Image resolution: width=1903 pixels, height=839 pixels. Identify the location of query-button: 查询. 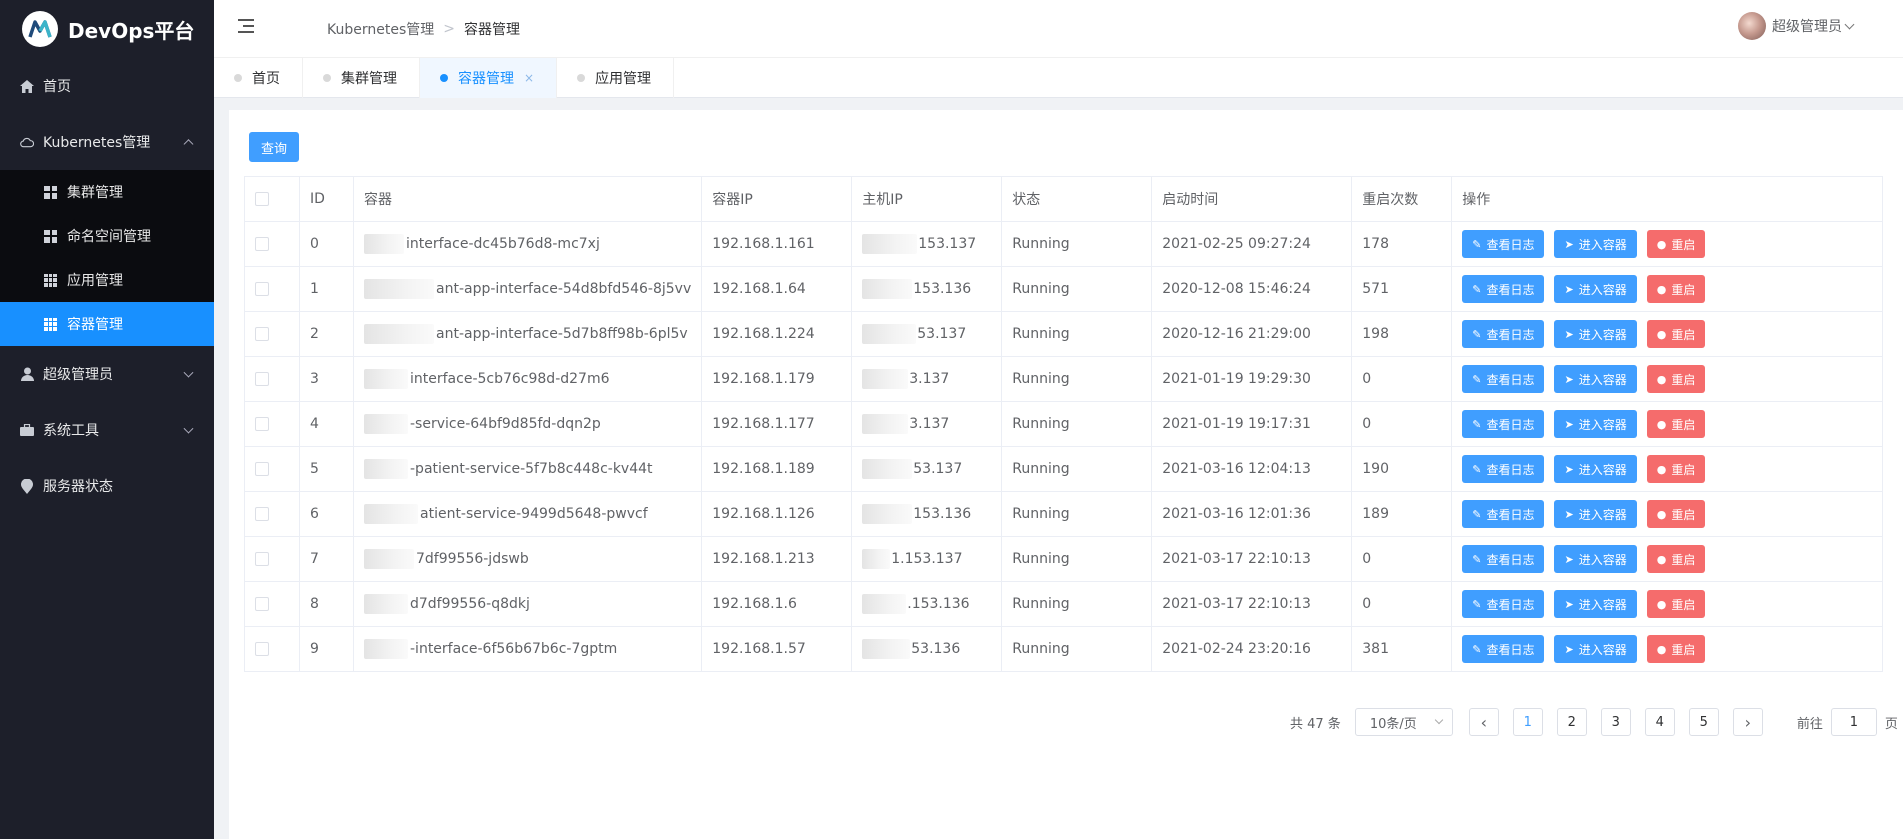
(274, 147).